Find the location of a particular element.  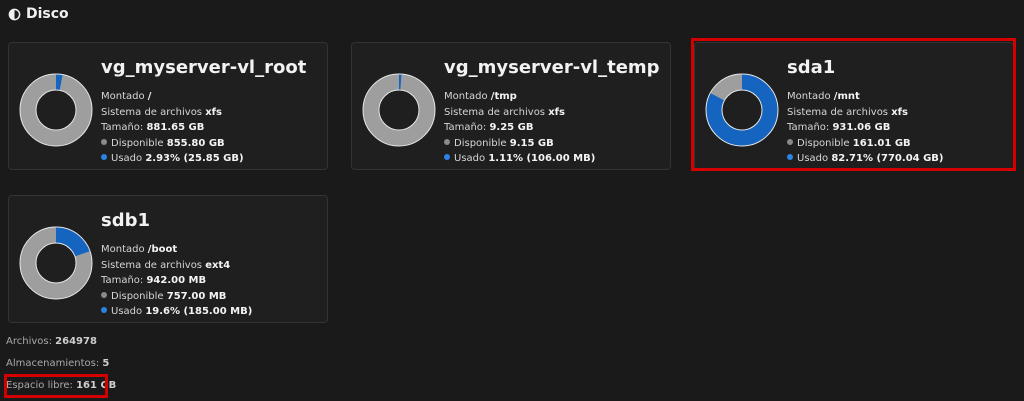

highlight-box-free-space is located at coordinates (56, 386).